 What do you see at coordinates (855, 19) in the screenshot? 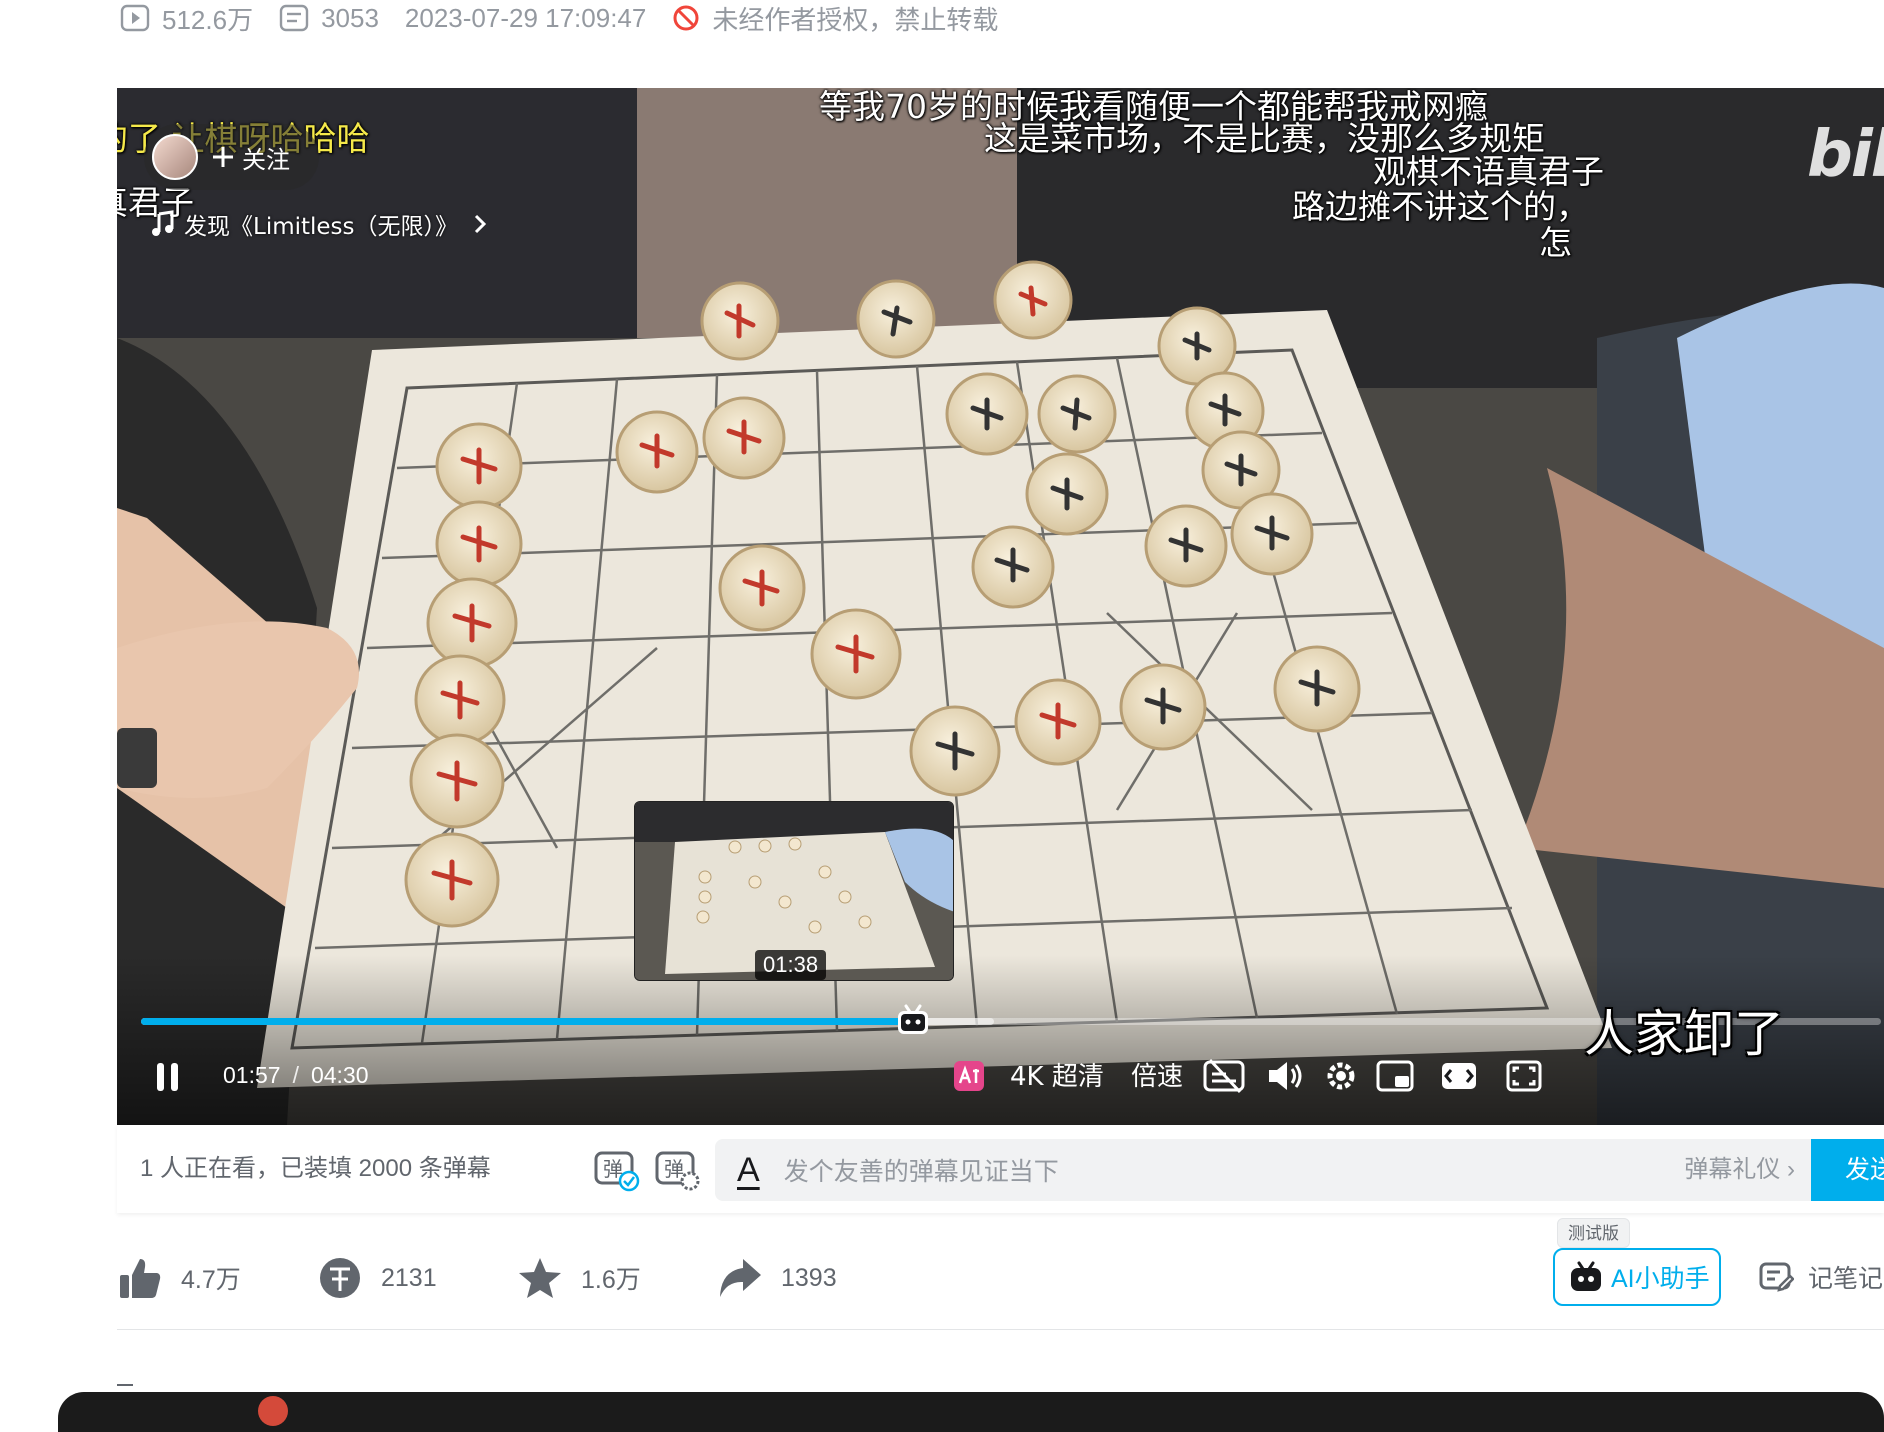
I see `copyright-notice-text: 未经作者授权，禁止转载` at bounding box center [855, 19].